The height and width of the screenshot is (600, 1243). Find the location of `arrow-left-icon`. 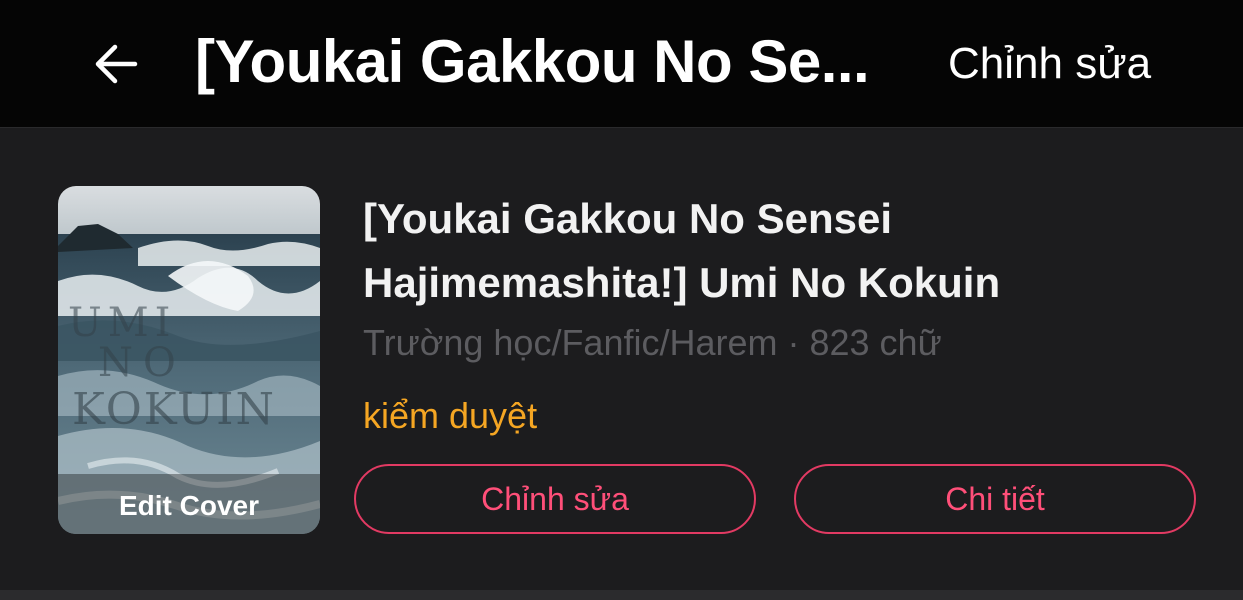

arrow-left-icon is located at coordinates (116, 64).